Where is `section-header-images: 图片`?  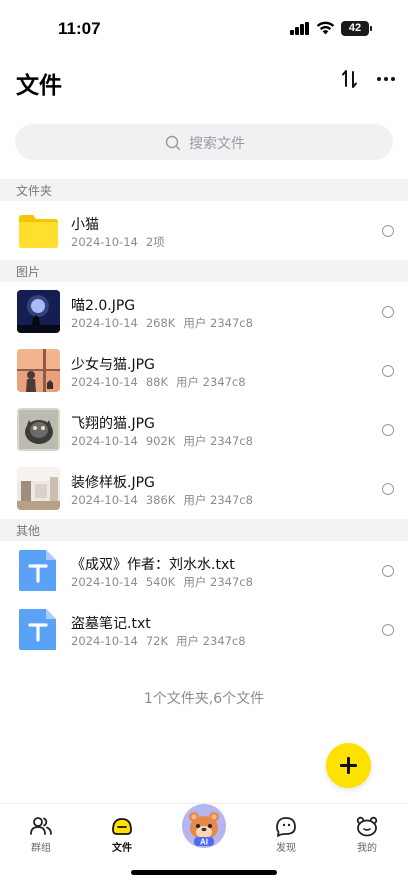 section-header-images: 图片 is located at coordinates (204, 271).